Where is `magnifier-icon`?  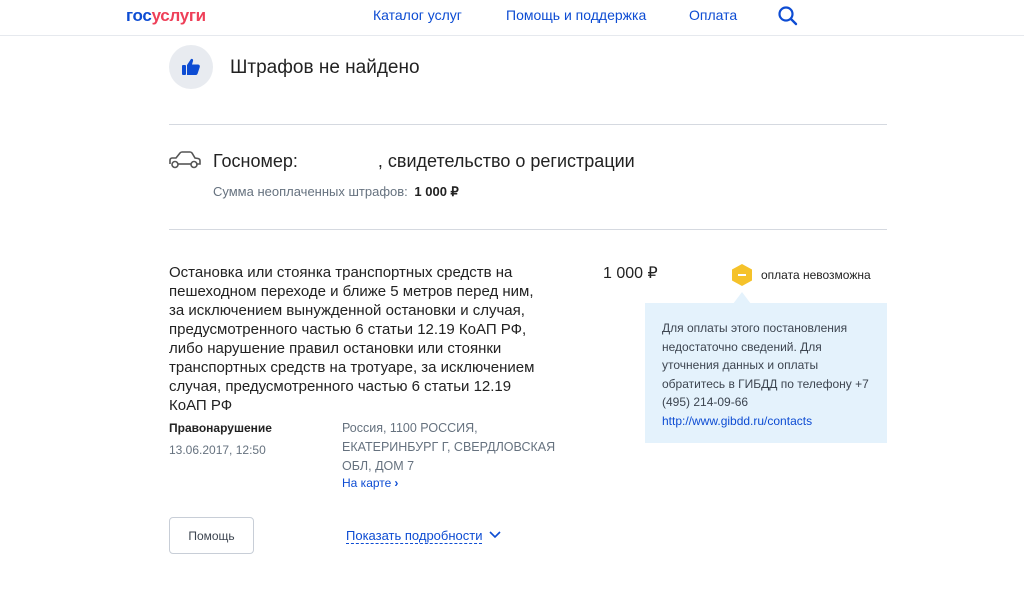 magnifier-icon is located at coordinates (788, 16).